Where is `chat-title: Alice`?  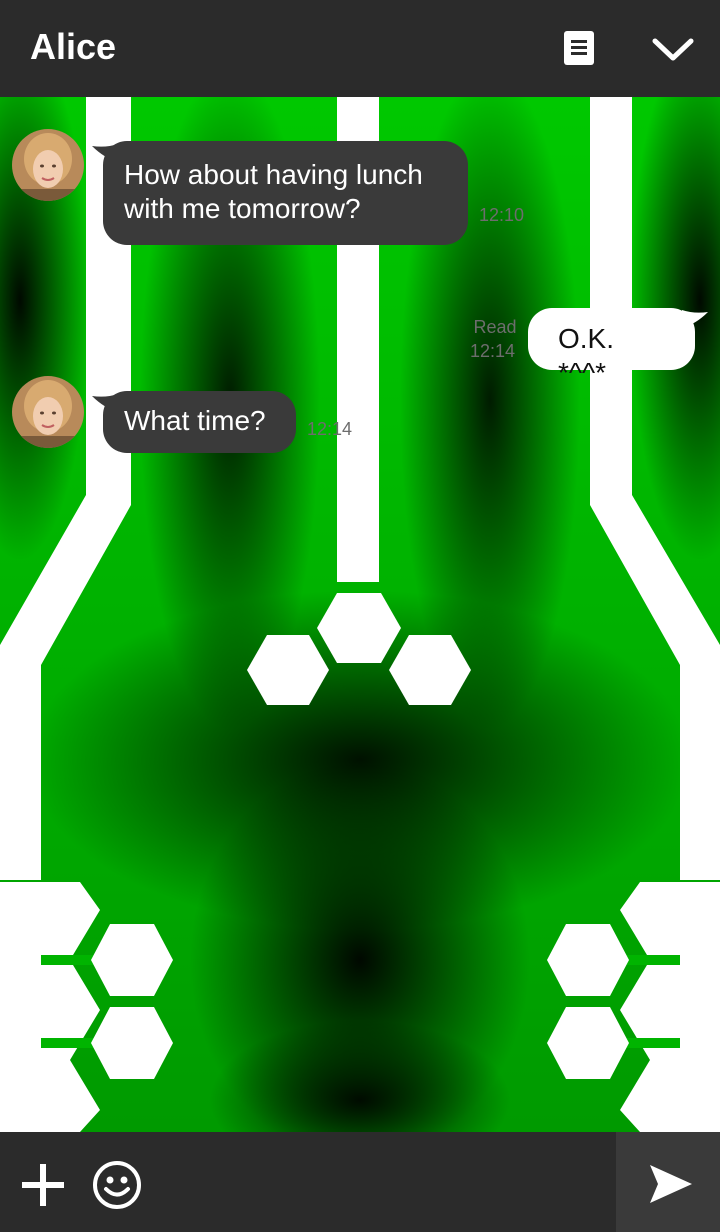
chat-title: Alice is located at coordinates (73, 46).